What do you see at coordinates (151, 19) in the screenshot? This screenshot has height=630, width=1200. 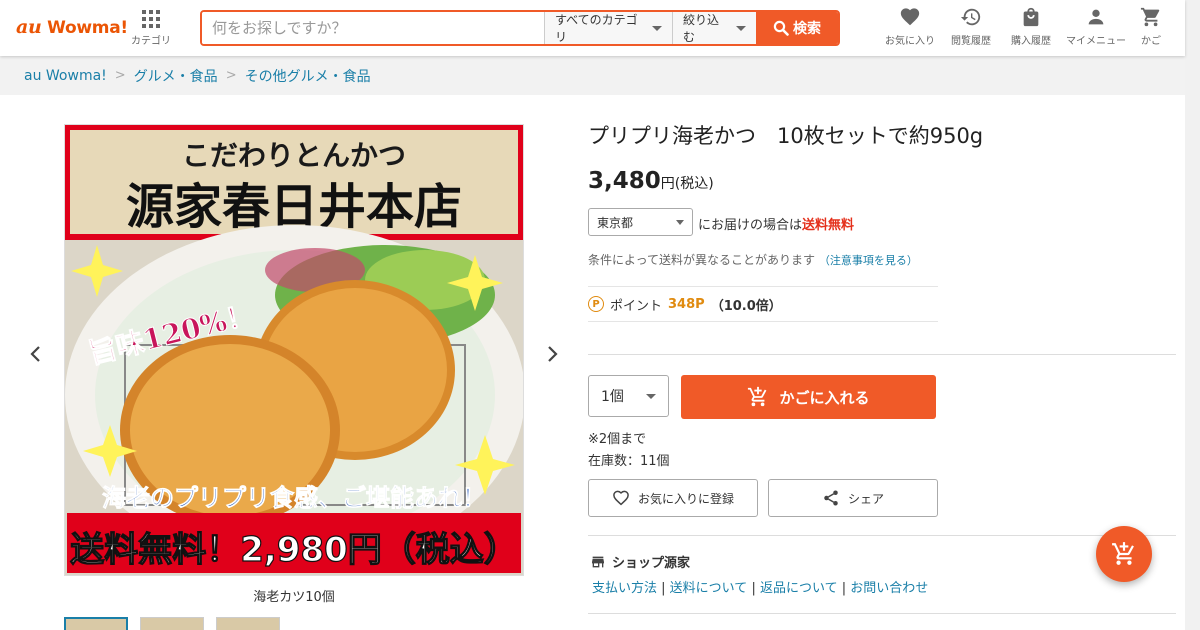 I see `grid-icon` at bounding box center [151, 19].